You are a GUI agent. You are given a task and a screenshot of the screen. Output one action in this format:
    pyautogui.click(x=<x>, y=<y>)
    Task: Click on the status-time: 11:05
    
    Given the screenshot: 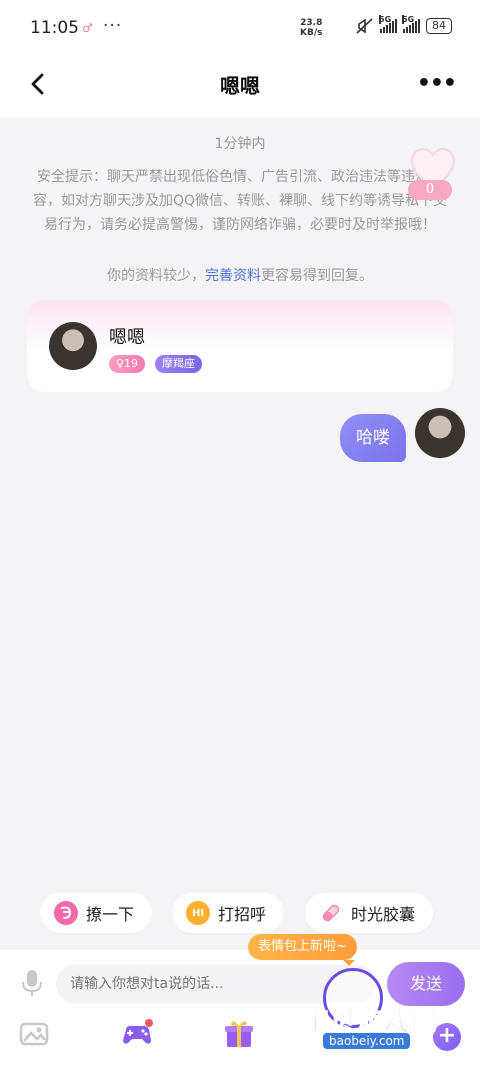 What is the action you would take?
    pyautogui.click(x=54, y=28)
    